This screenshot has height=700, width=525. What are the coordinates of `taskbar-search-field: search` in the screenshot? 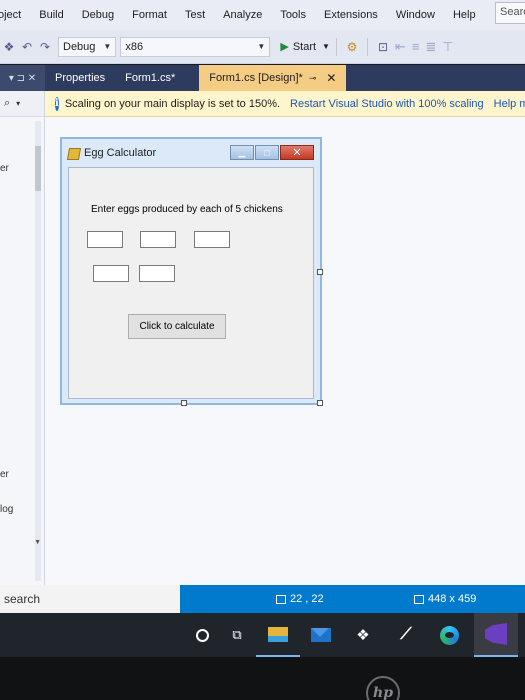 It's located at (90, 599).